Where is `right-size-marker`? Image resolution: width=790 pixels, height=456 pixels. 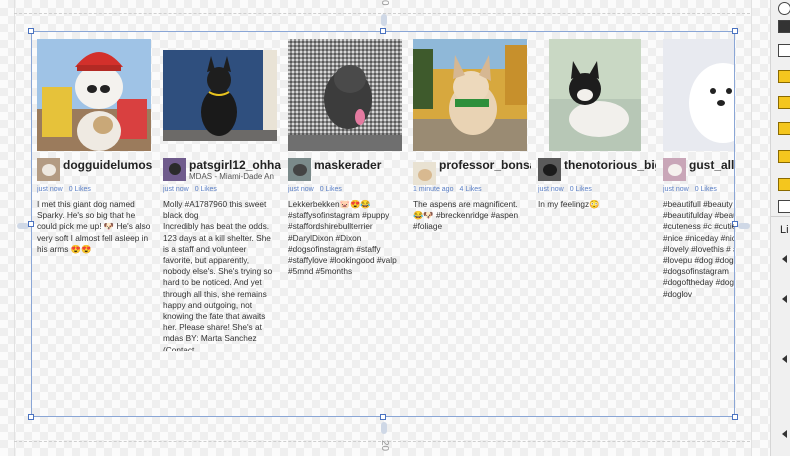 right-size-marker is located at coordinates (744, 226).